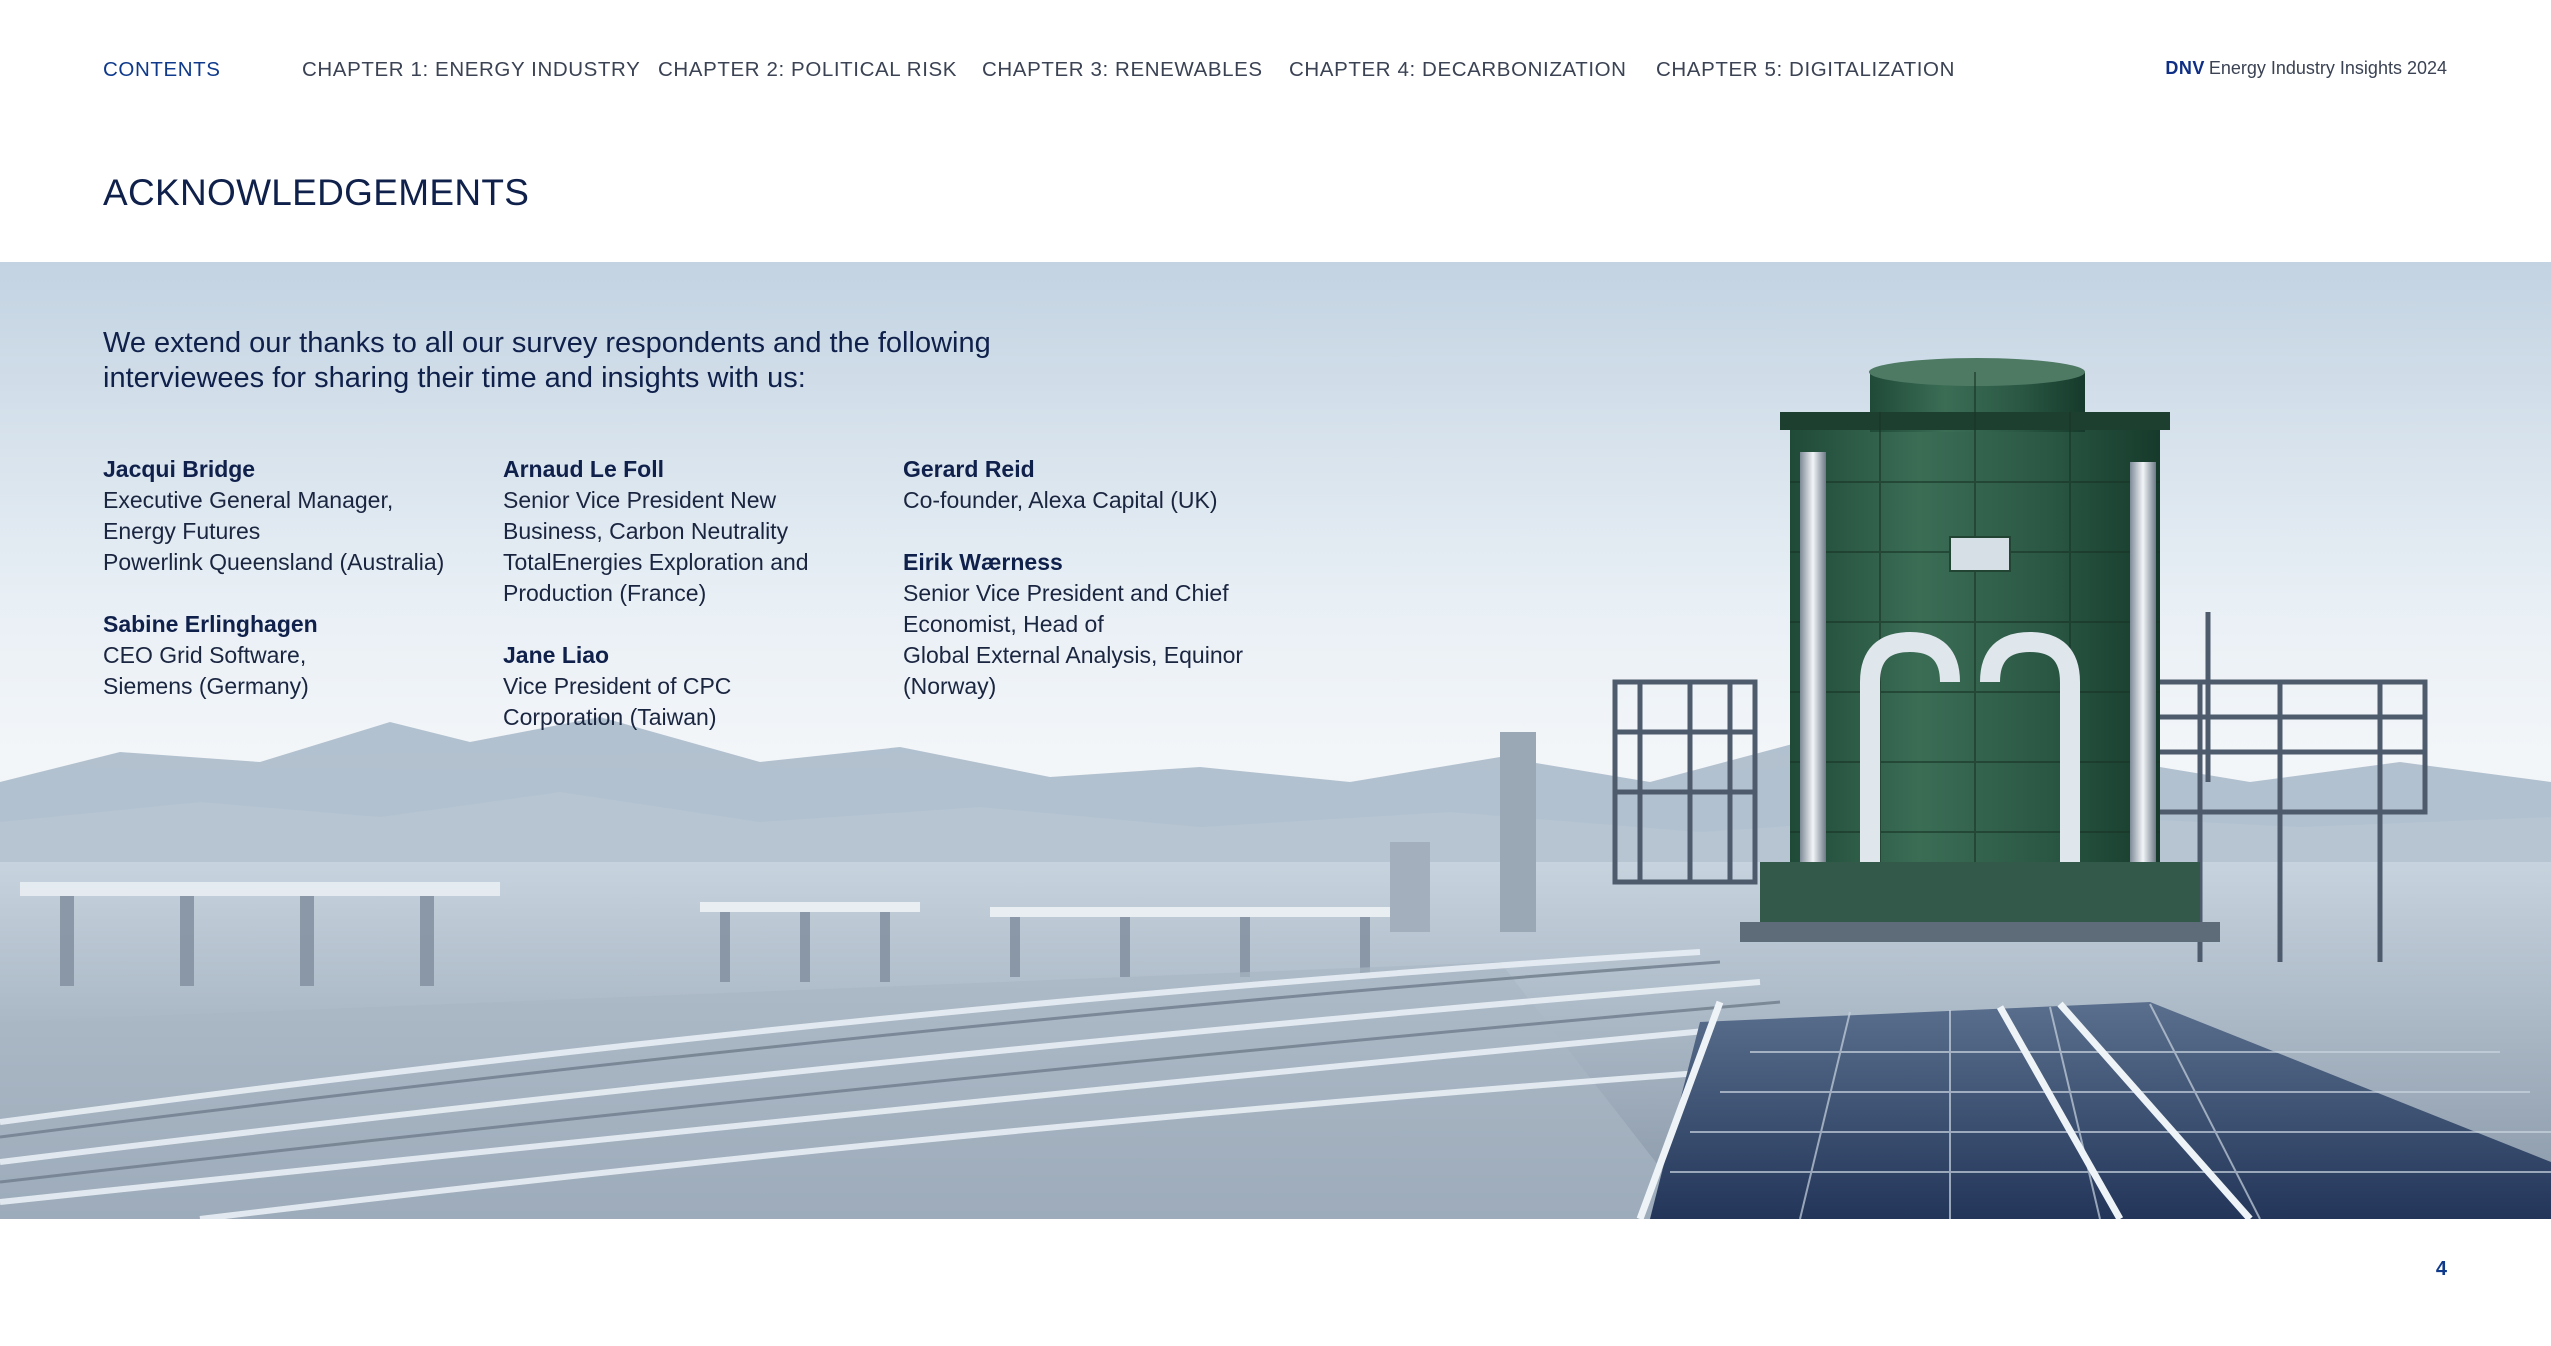 This screenshot has width=2551, height=1346. What do you see at coordinates (969, 469) in the screenshot?
I see `interviewee-name: Gerard Reid` at bounding box center [969, 469].